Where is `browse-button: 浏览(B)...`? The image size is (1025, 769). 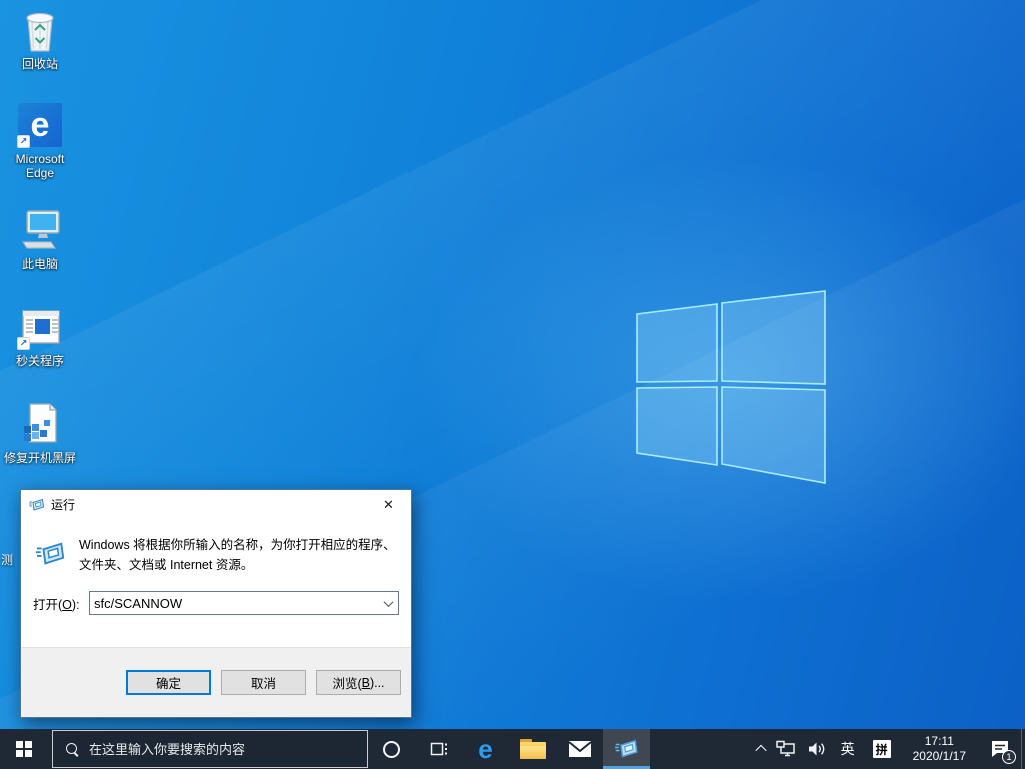
browse-button: 浏览(B)... is located at coordinates (358, 682).